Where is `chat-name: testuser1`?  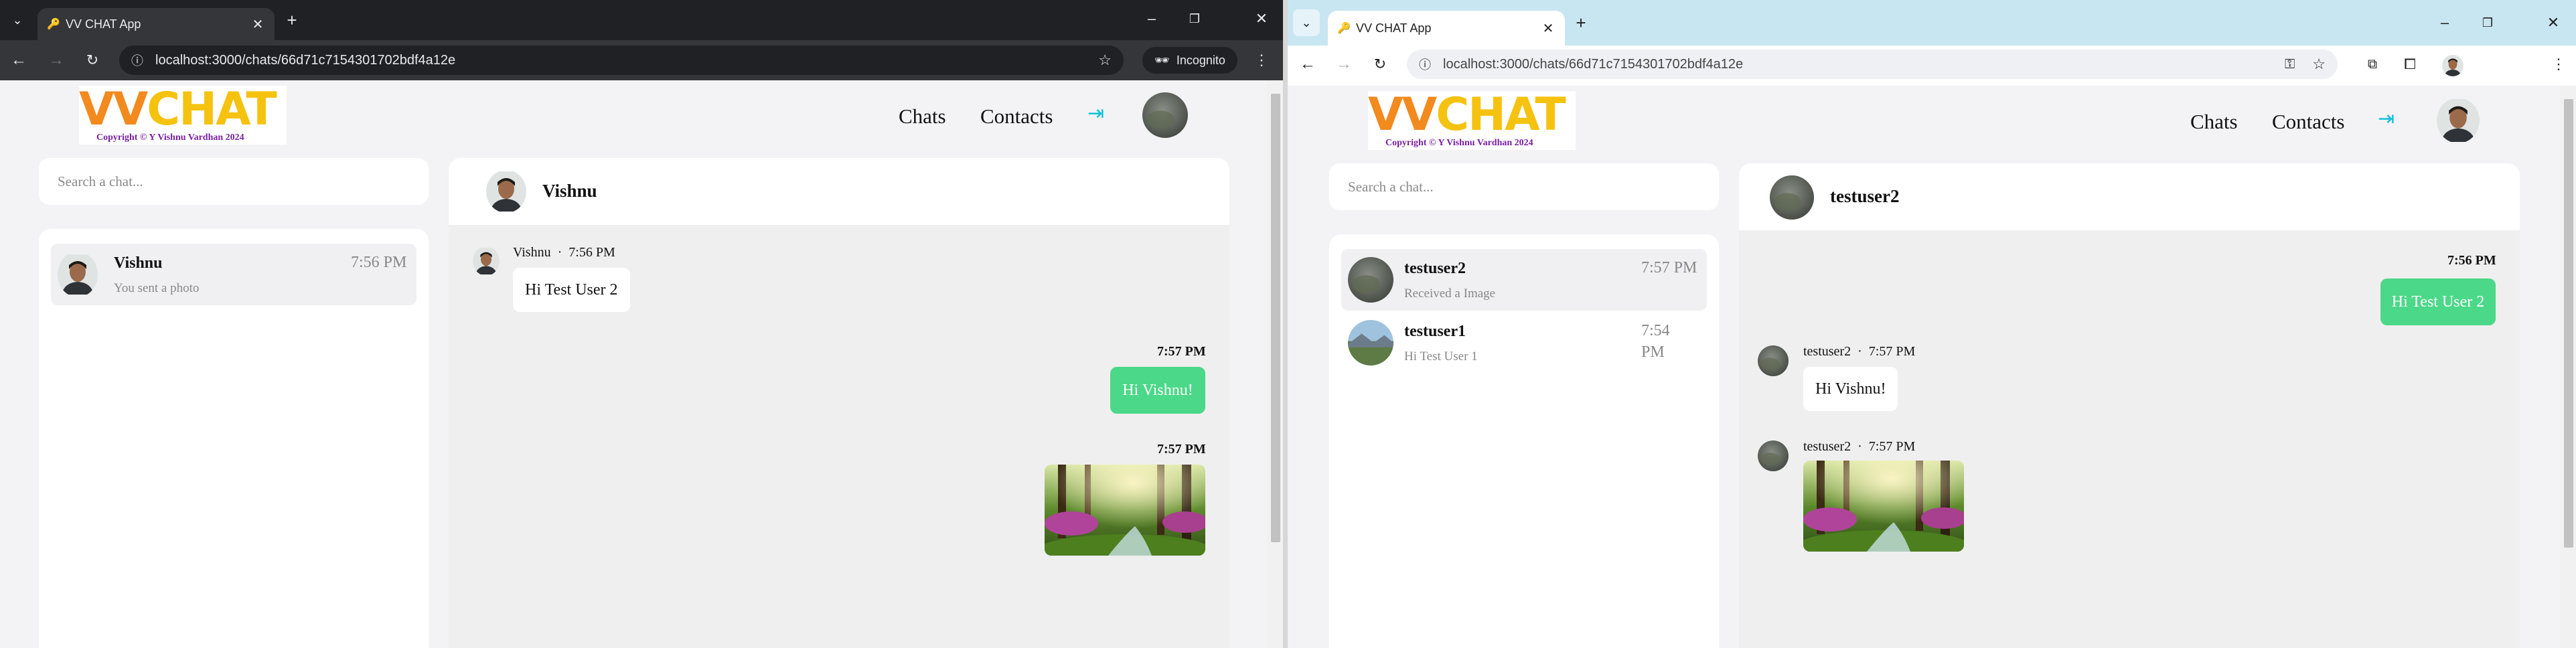
chat-name: testuser1 is located at coordinates (1435, 331).